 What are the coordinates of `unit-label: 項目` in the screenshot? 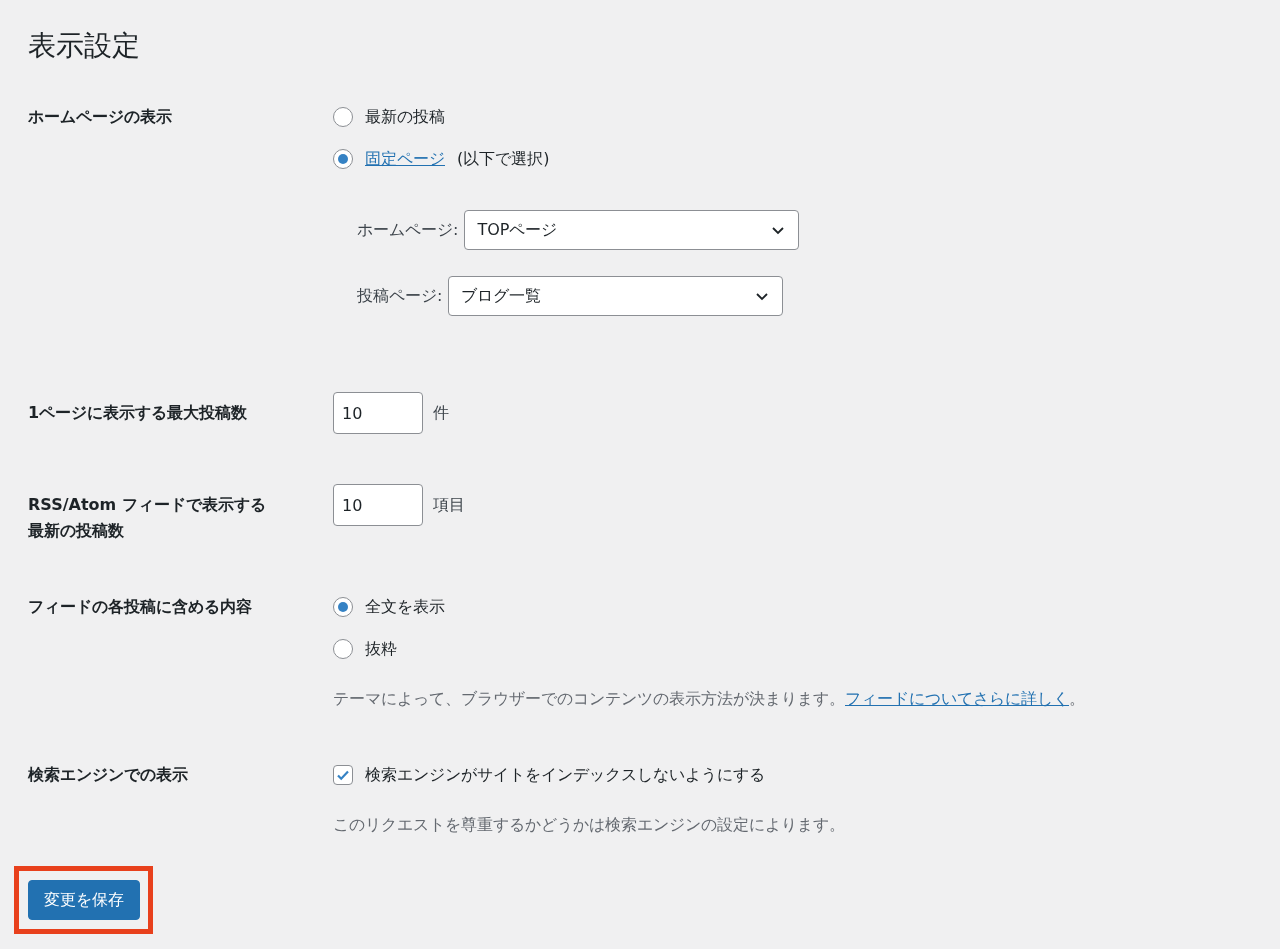 It's located at (449, 505).